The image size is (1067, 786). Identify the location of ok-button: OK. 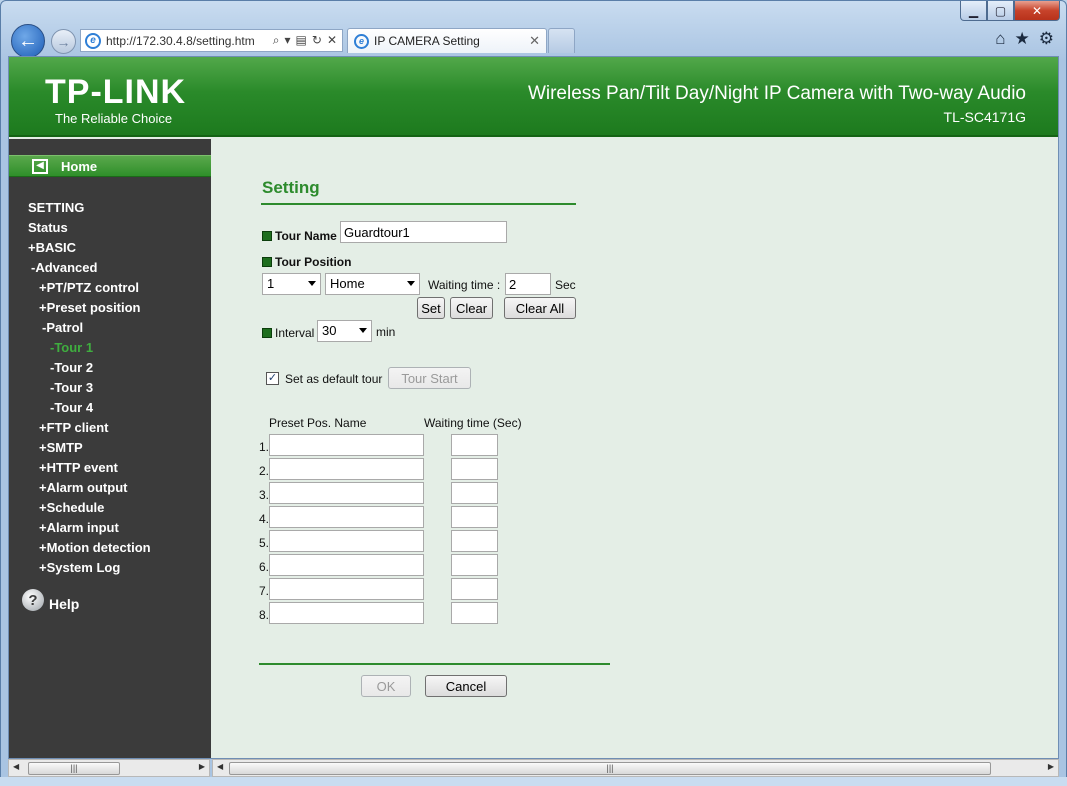
(386, 686).